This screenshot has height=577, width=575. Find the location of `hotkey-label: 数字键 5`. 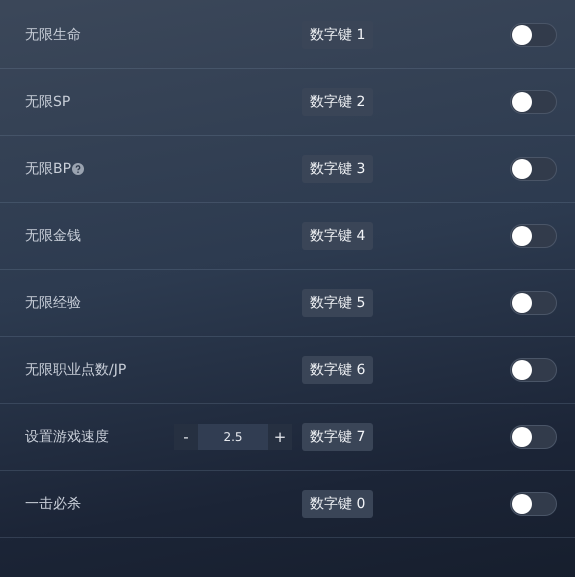

hotkey-label: 数字键 5 is located at coordinates (338, 303).